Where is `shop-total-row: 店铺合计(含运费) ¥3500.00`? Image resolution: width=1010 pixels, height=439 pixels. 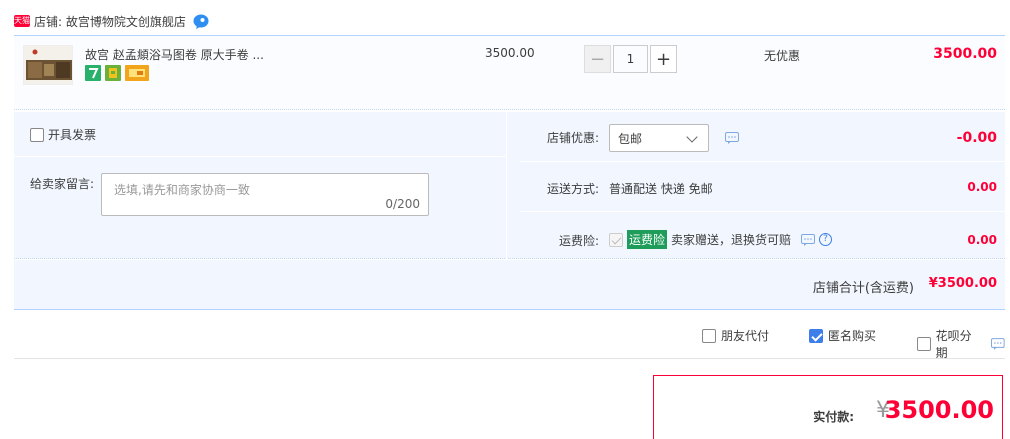
shop-total-row: 店铺合计(含运费) ¥3500.00 is located at coordinates (509, 285).